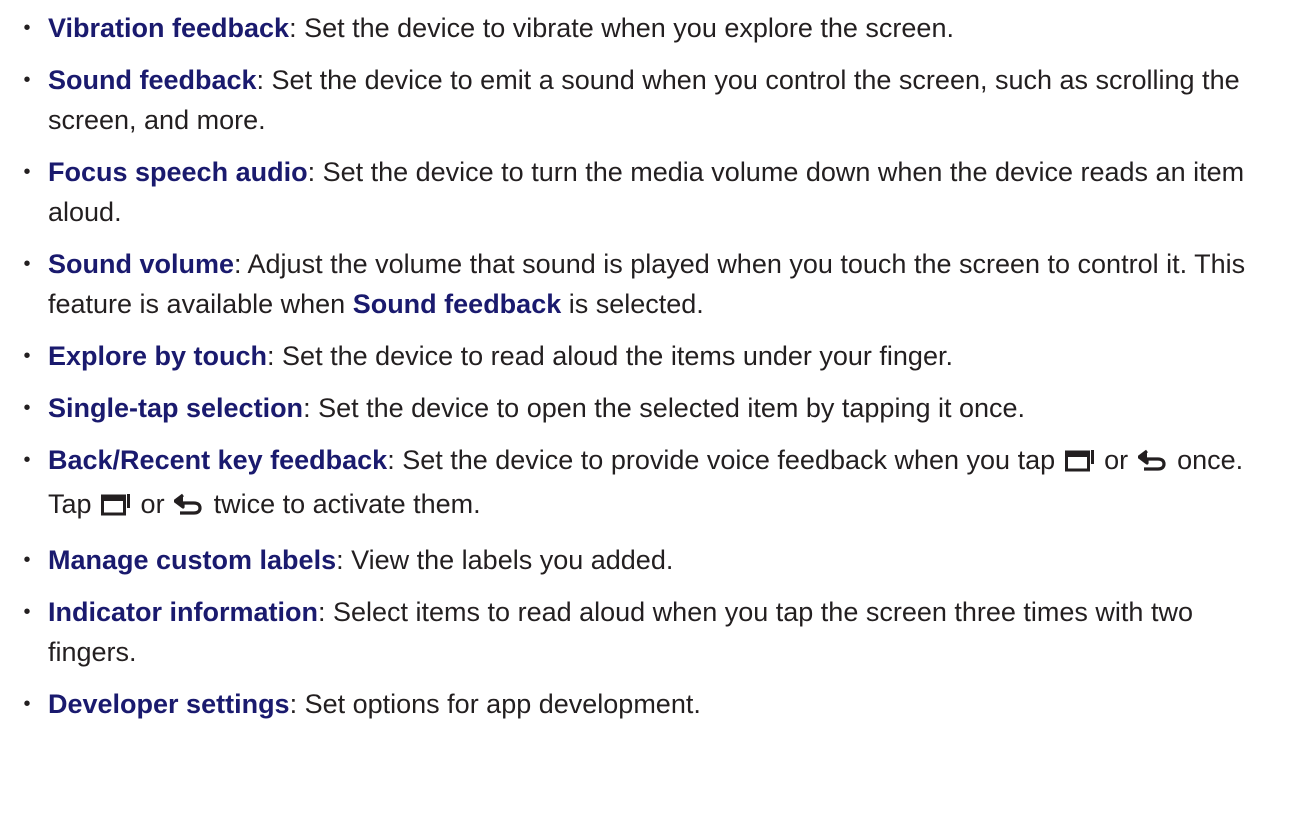  What do you see at coordinates (1116, 460) in the screenshot?
I see `description-part-2: or` at bounding box center [1116, 460].